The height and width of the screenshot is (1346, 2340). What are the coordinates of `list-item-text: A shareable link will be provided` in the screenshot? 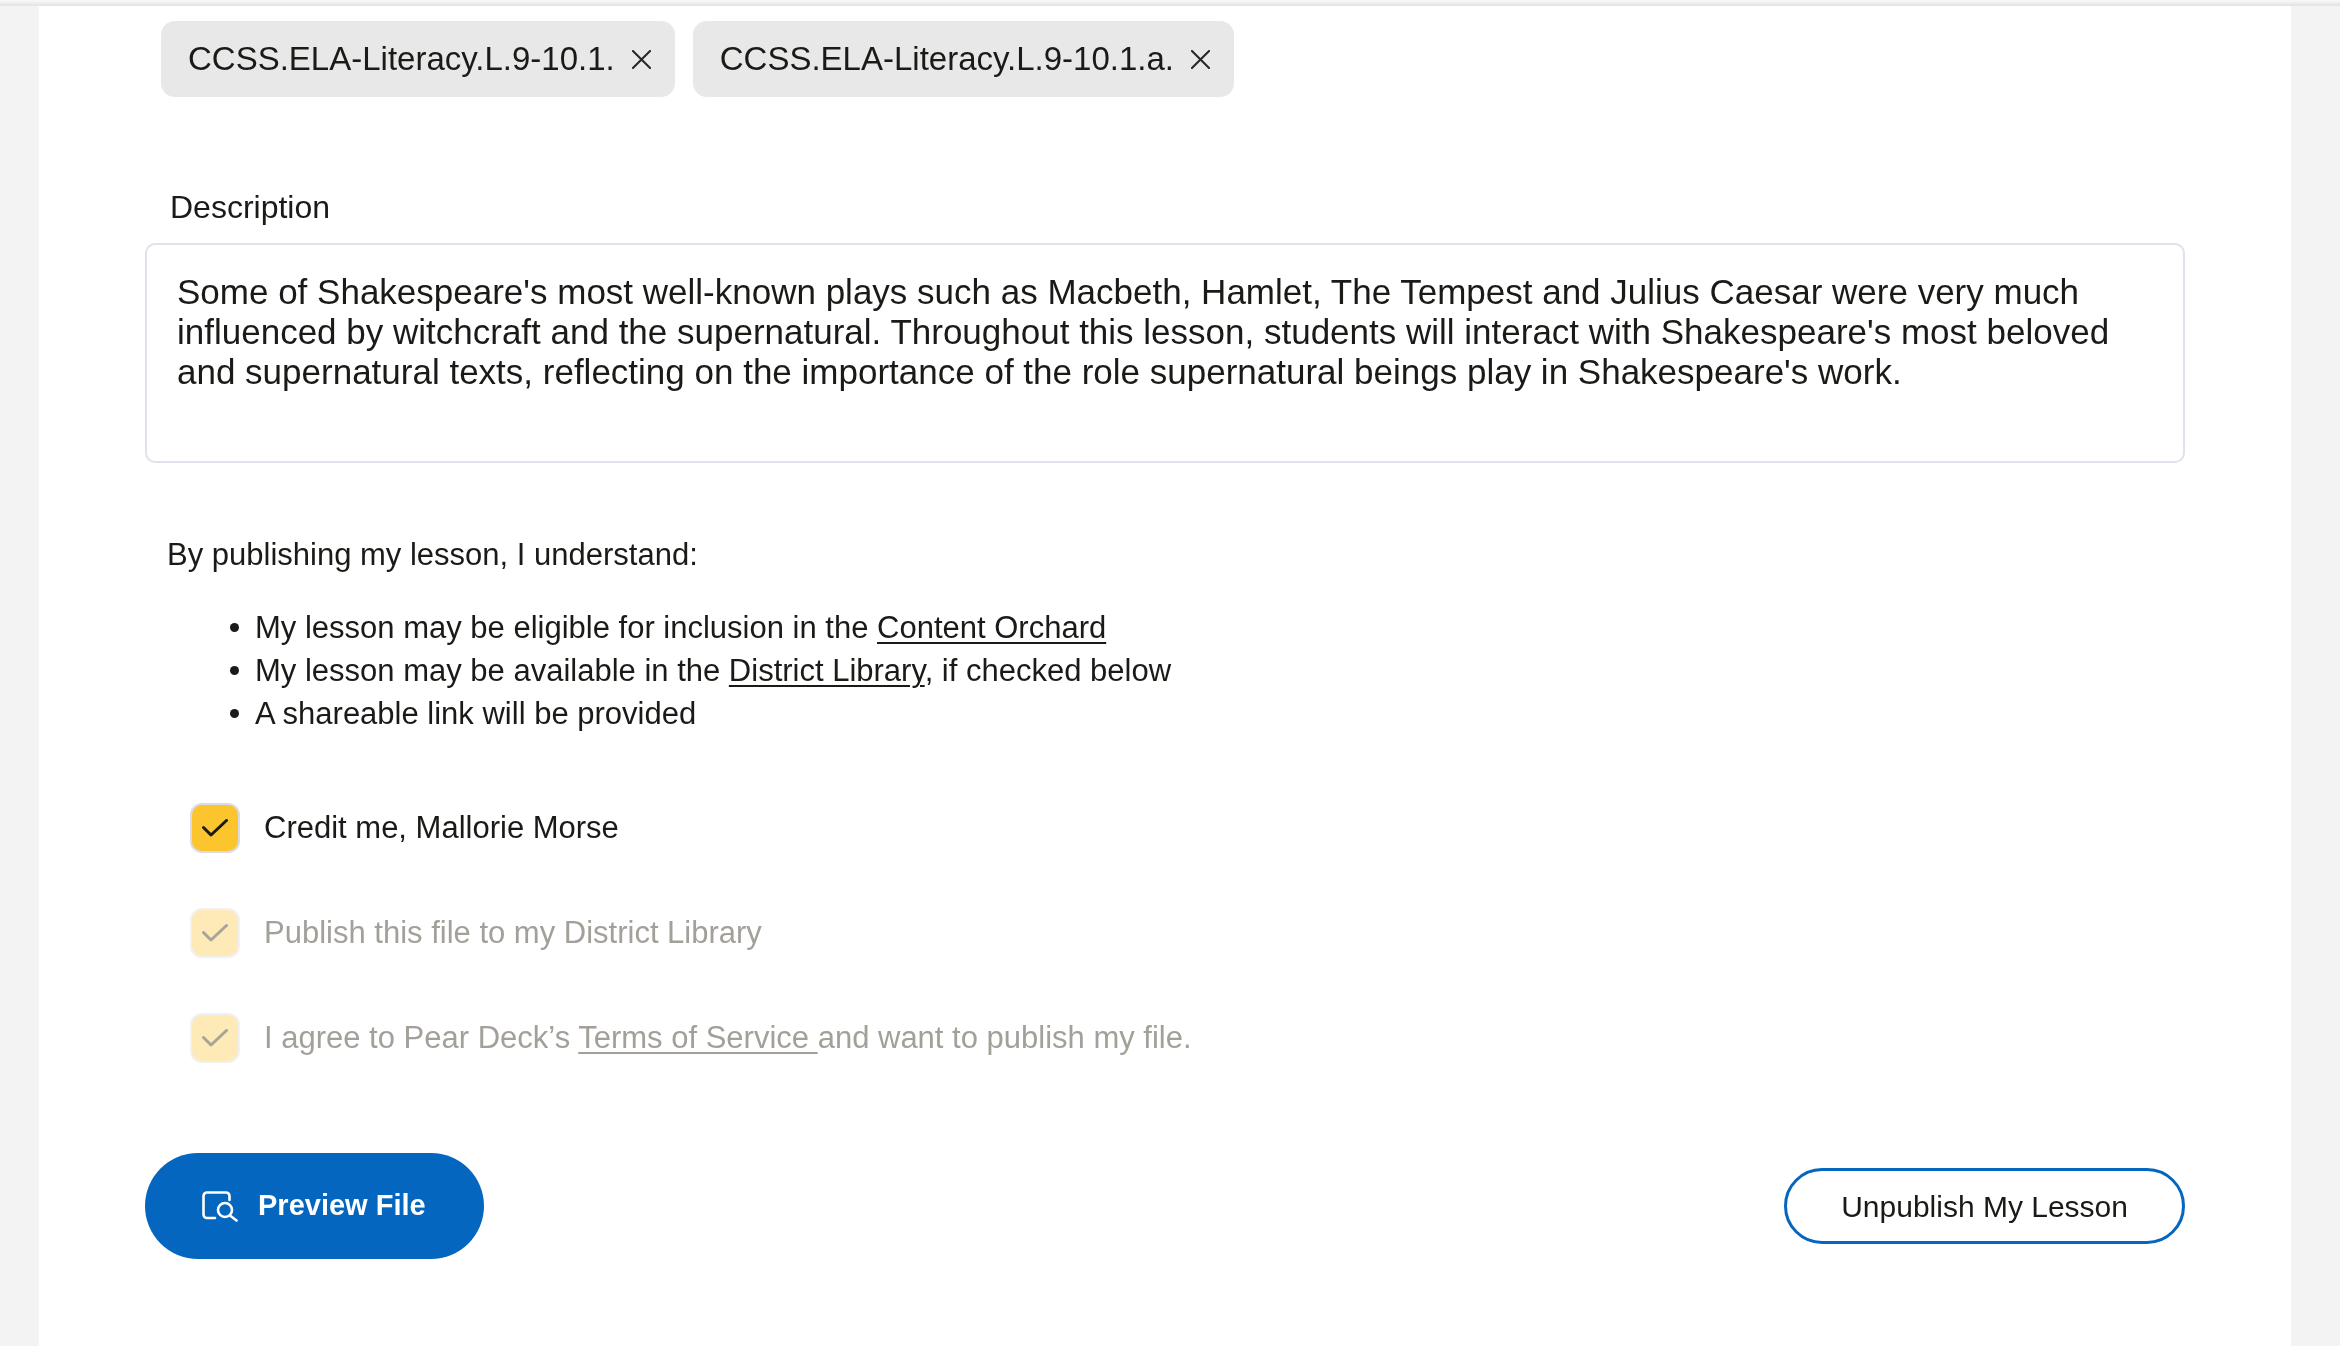 It's located at (476, 714).